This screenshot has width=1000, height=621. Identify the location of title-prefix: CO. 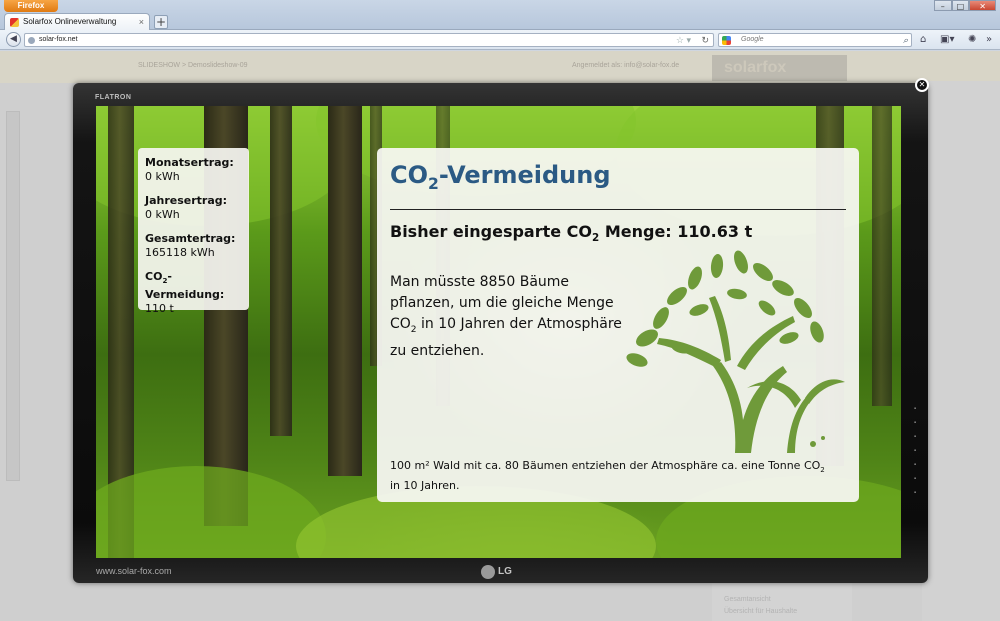
(409, 175).